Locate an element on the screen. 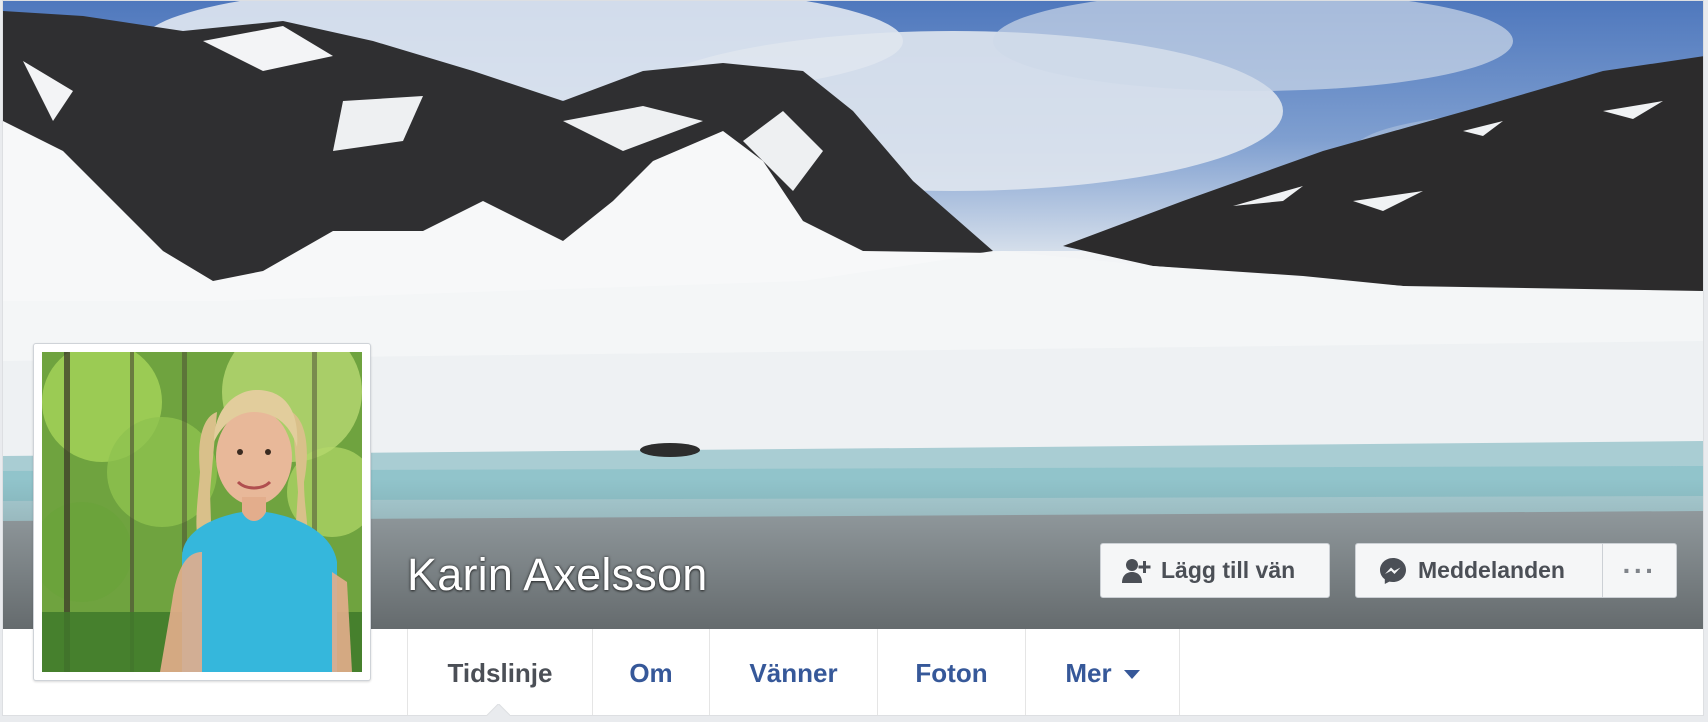 This screenshot has width=1708, height=722. caret-down-icon is located at coordinates (1131, 674).